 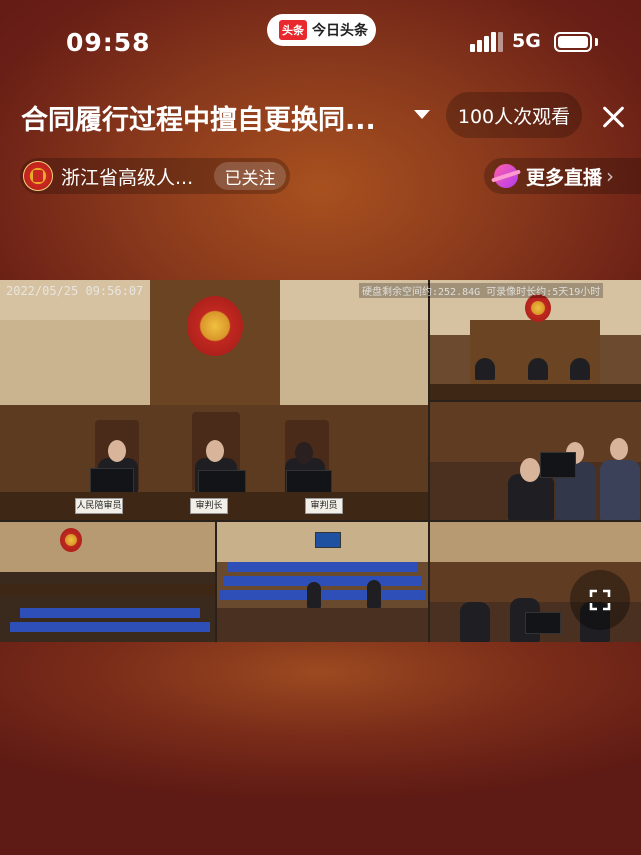 What do you see at coordinates (340, 31) in the screenshot?
I see `app-name: 今日头条` at bounding box center [340, 31].